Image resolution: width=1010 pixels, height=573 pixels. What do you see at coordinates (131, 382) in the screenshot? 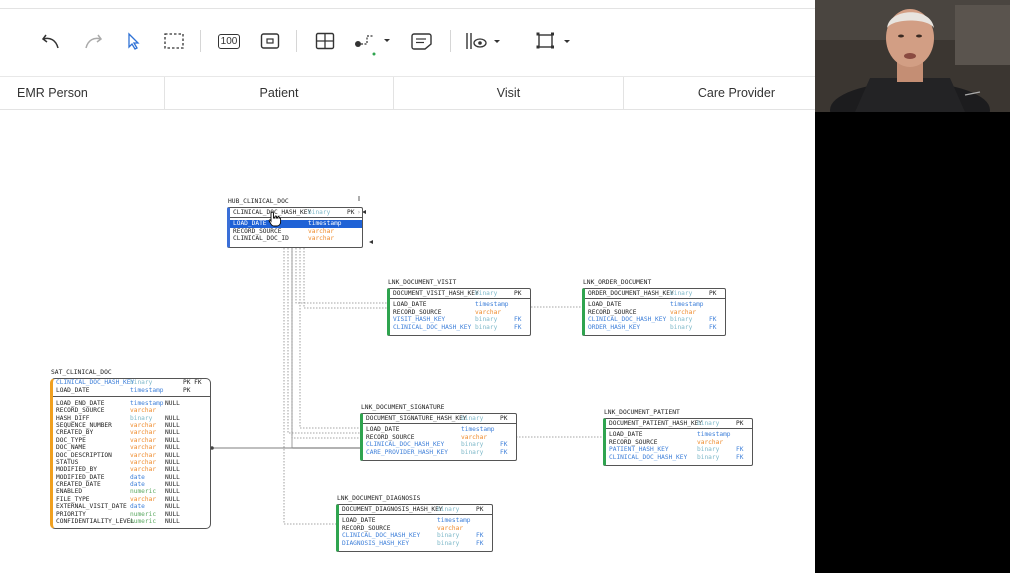
I see `table-pk-row: CLINICAL_DOC_HASH_KEY binary PK FK` at bounding box center [131, 382].